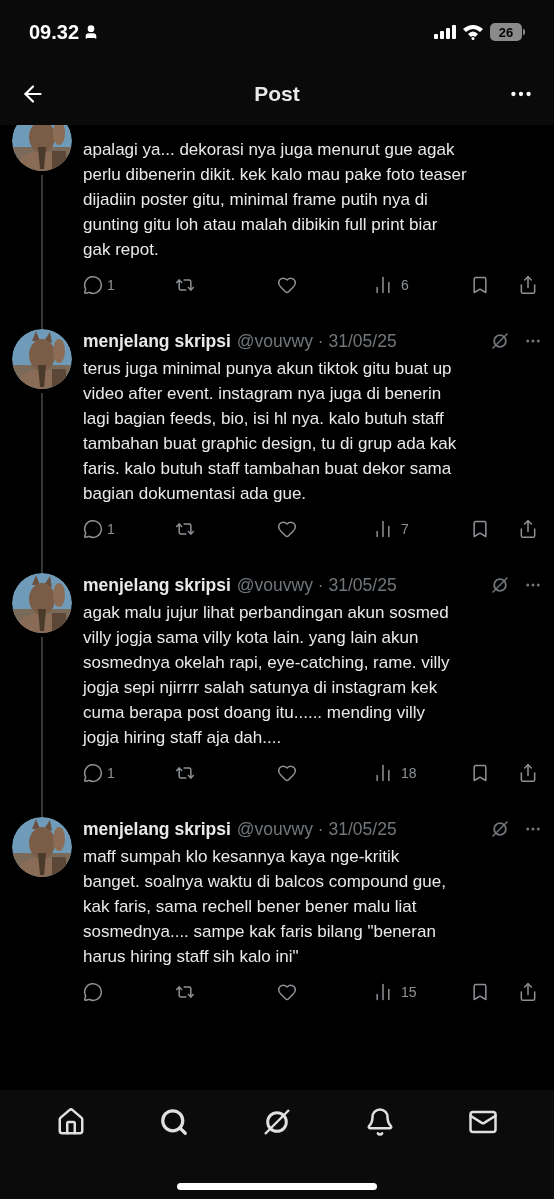 The height and width of the screenshot is (1199, 554). I want to click on search-icon, so click(173, 1122).